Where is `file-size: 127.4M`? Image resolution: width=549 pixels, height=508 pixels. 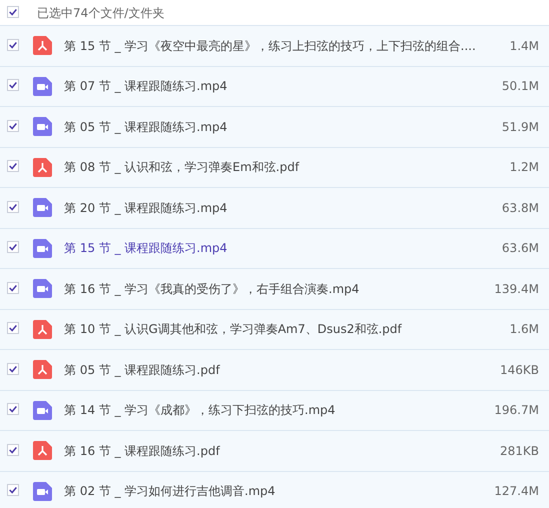 file-size: 127.4M is located at coordinates (516, 491).